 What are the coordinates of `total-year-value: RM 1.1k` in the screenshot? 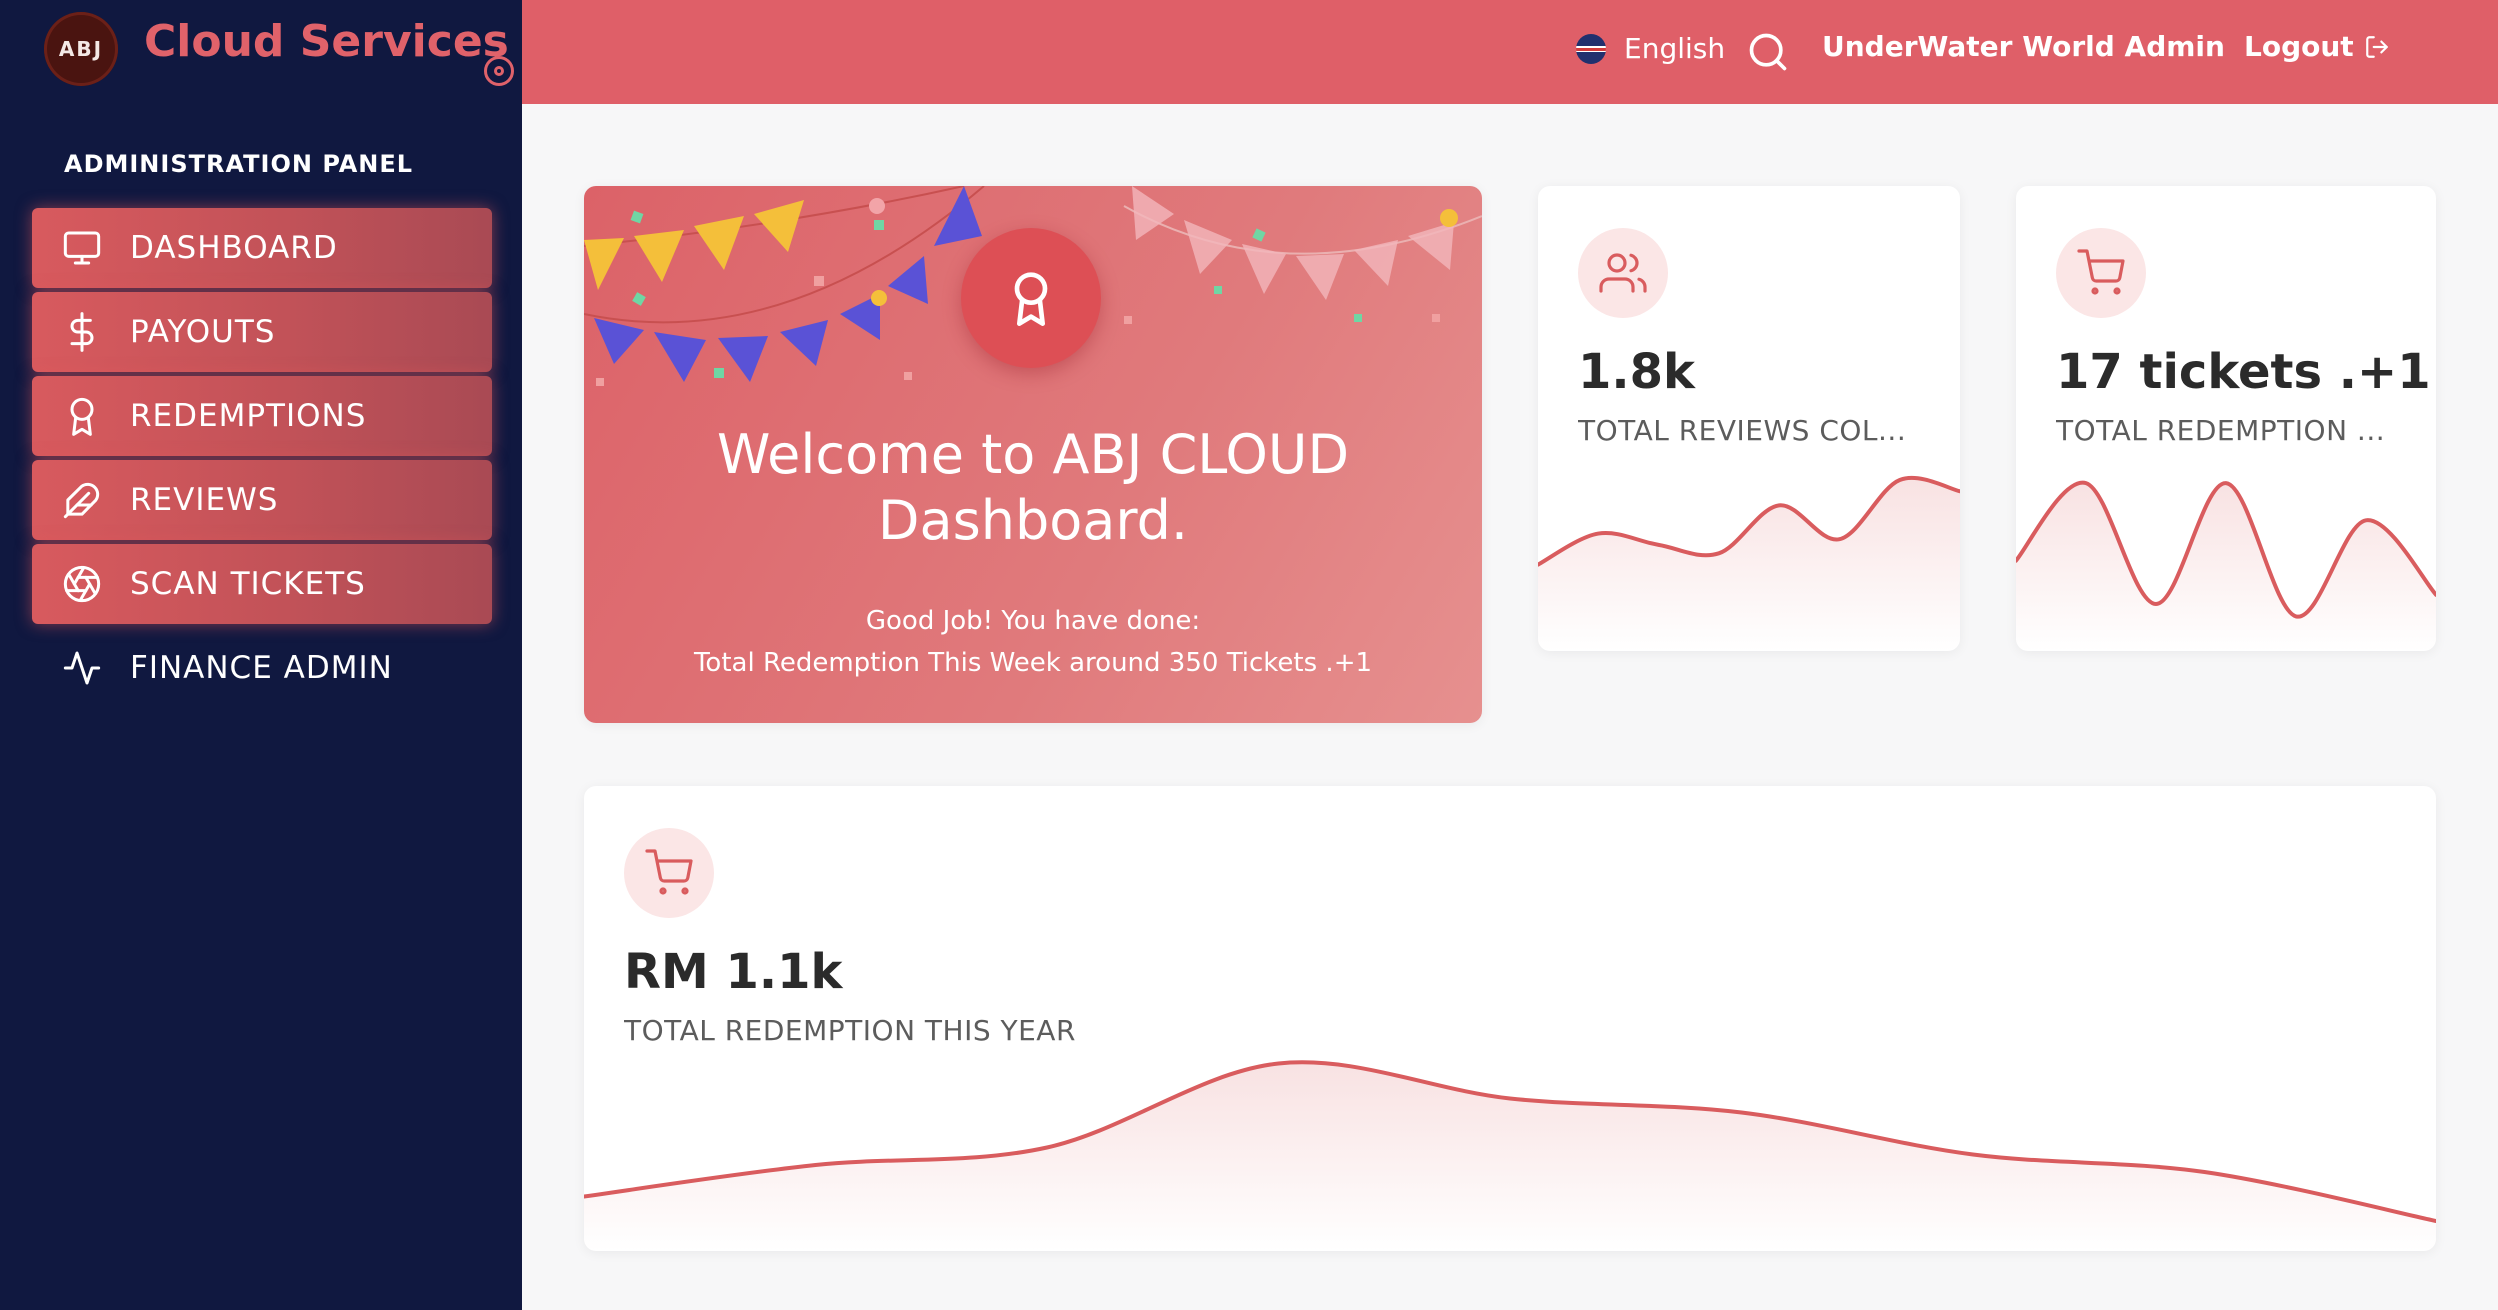 It's located at (733, 972).